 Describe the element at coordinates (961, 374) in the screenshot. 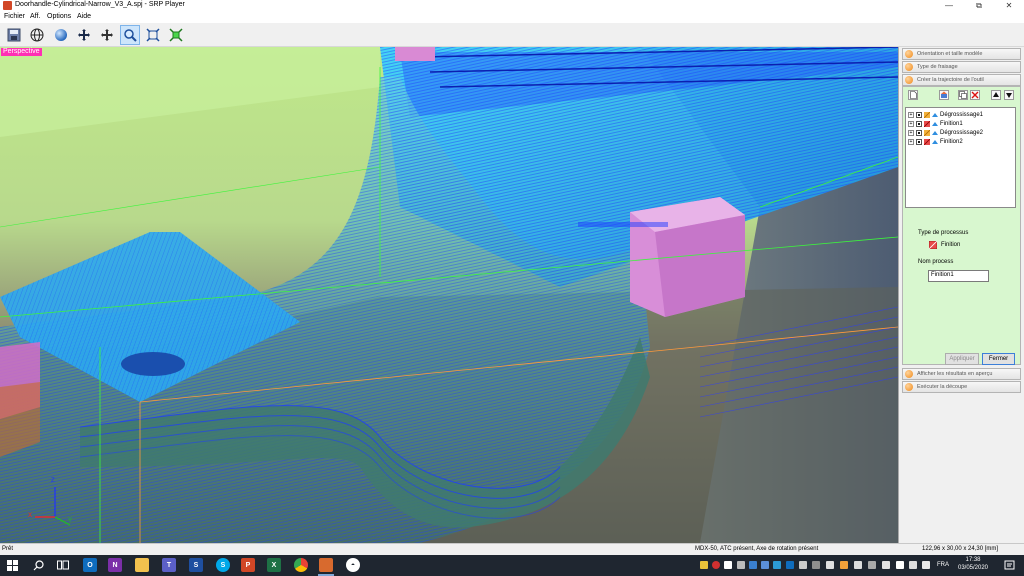

I see `step-preview-results: Afficher les résultats en aperçu` at that location.